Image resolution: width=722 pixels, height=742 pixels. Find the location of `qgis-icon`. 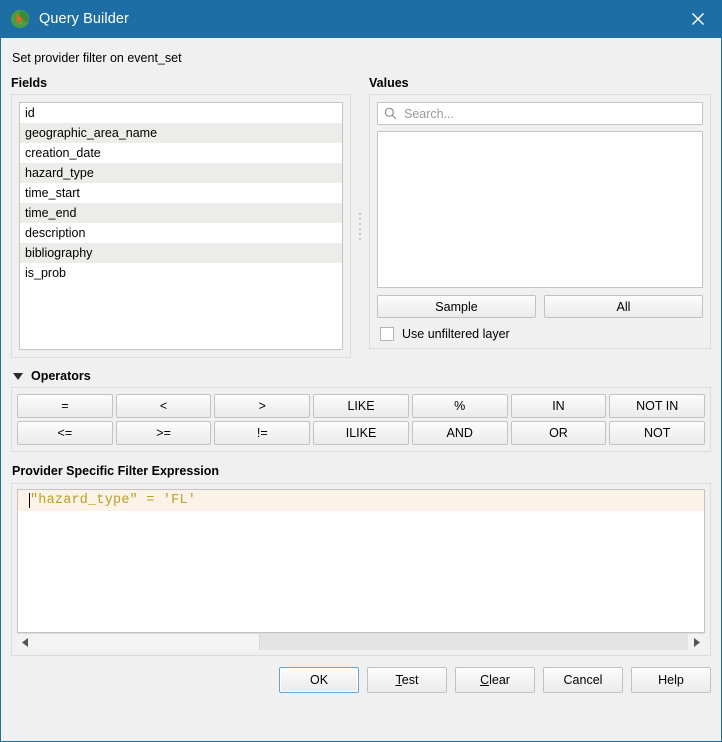

qgis-icon is located at coordinates (20, 19).